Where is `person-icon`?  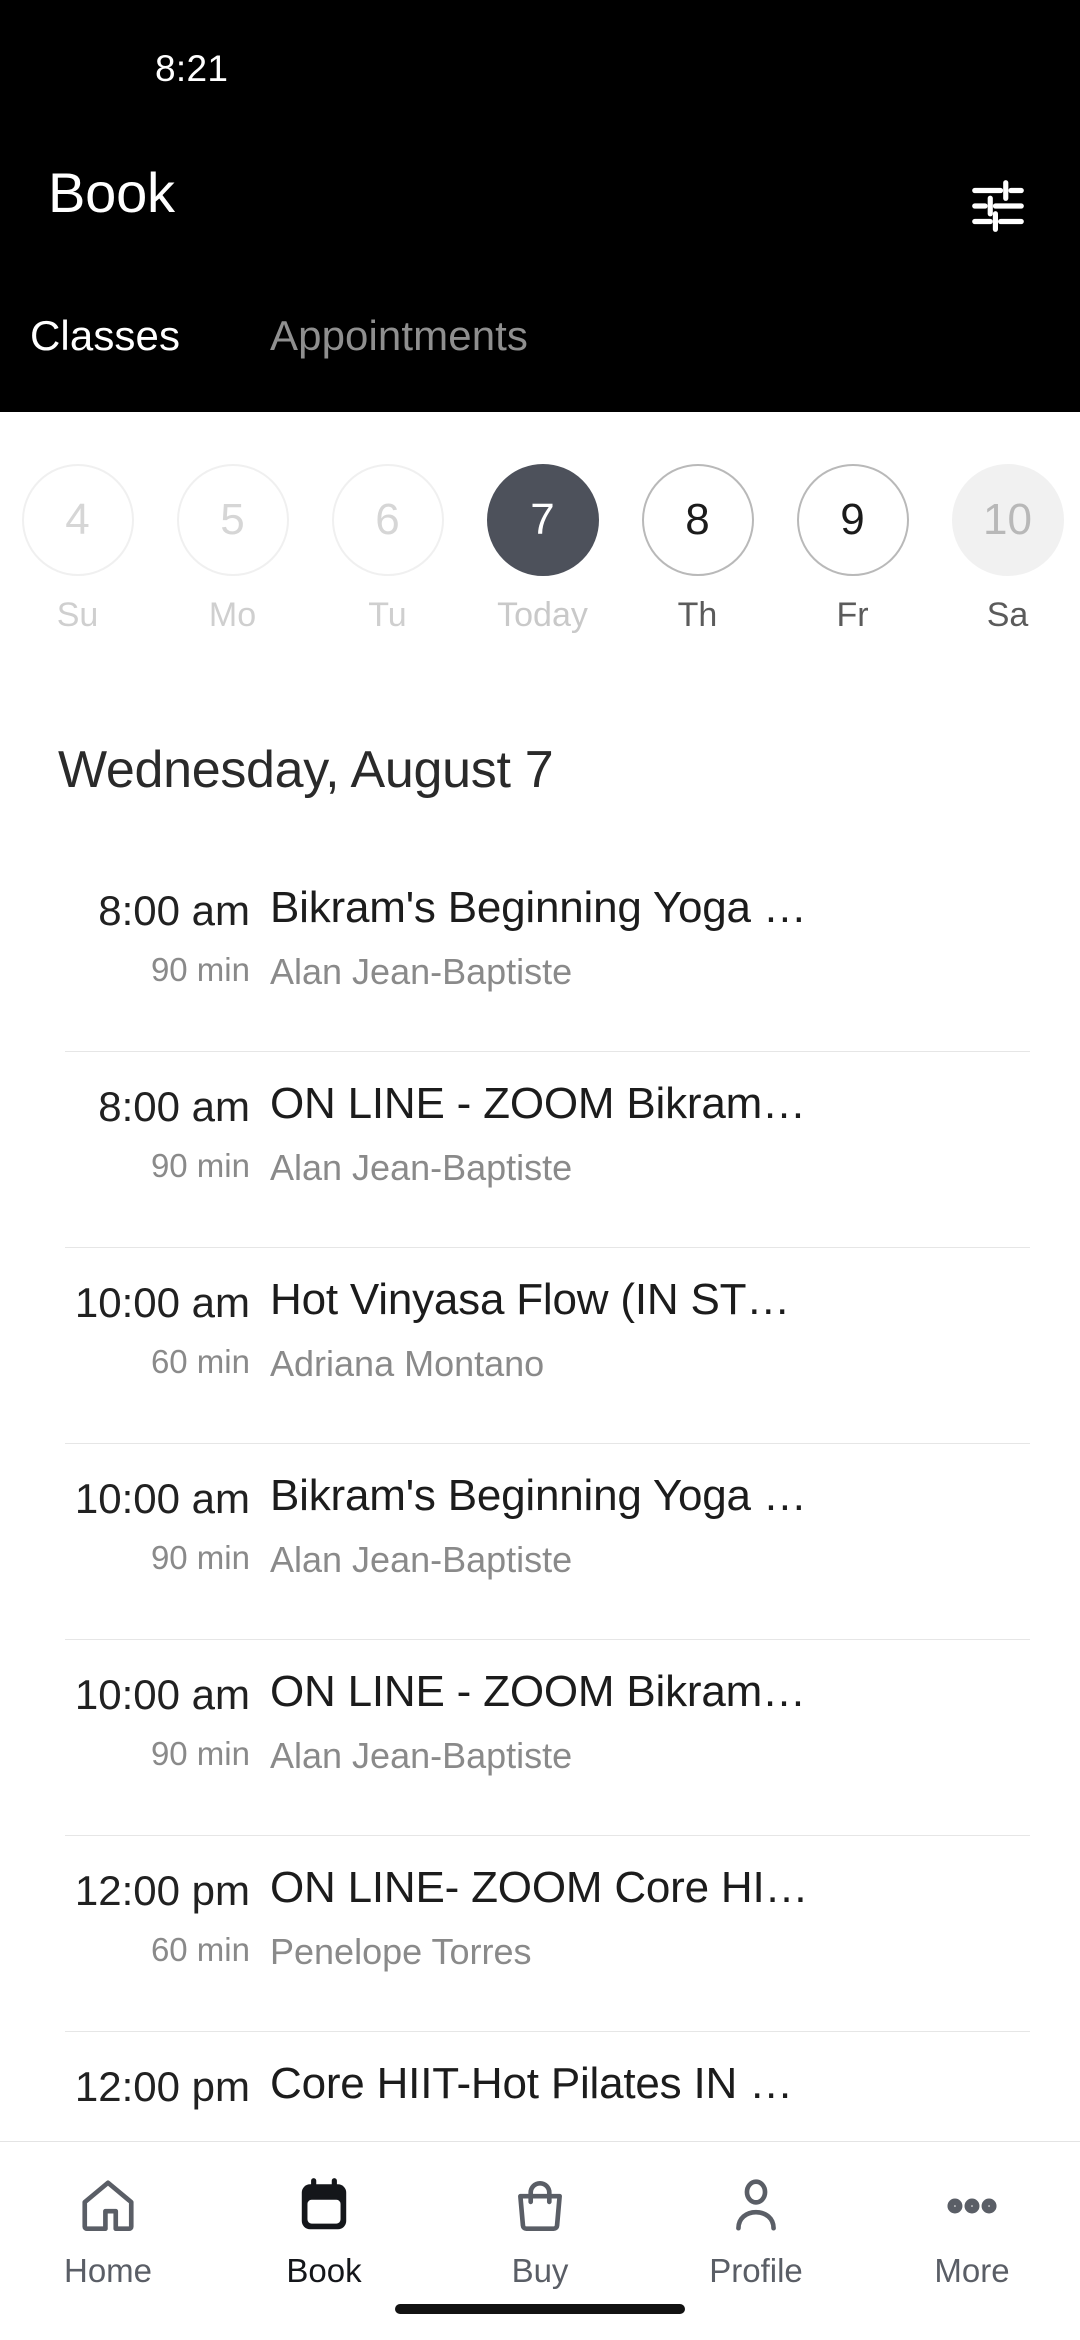 person-icon is located at coordinates (756, 2206).